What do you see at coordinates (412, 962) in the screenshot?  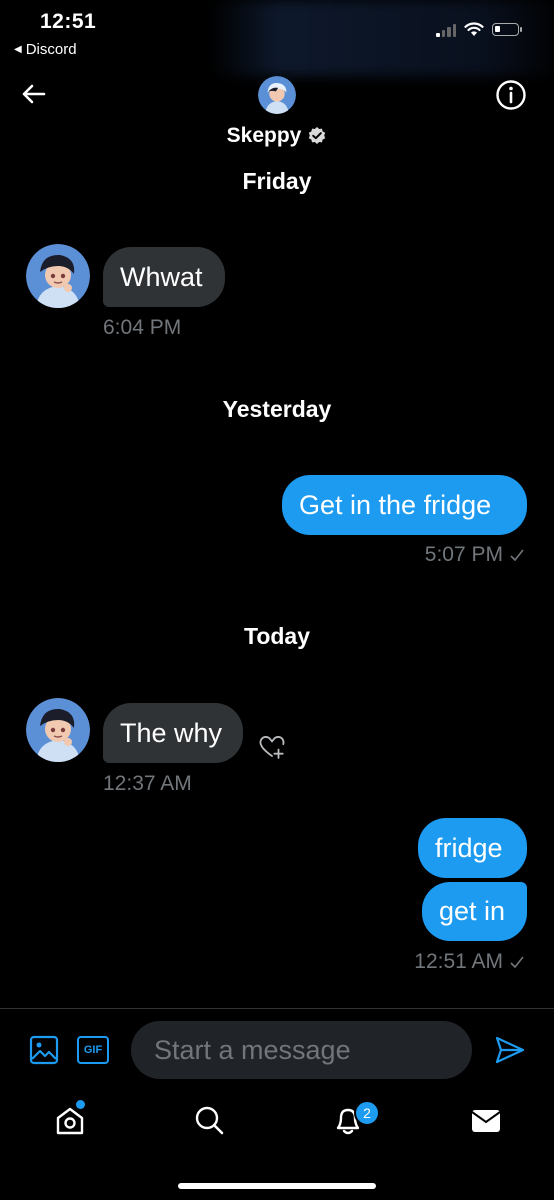 I see `message-meta: 12:51 AM` at bounding box center [412, 962].